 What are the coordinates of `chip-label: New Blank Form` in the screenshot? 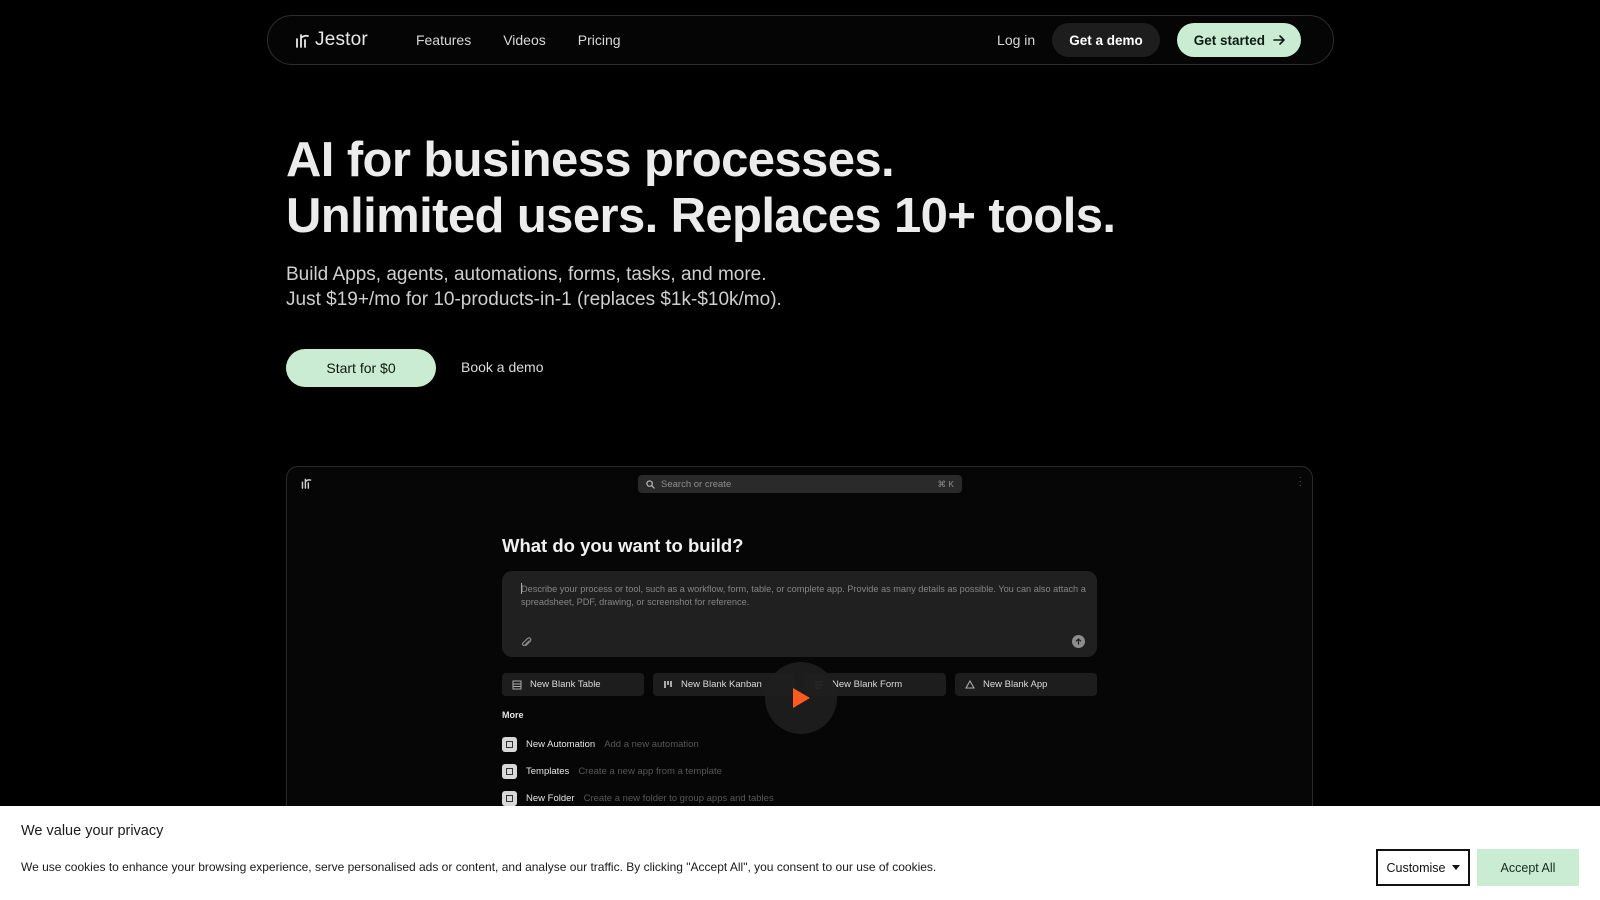 It's located at (867, 684).